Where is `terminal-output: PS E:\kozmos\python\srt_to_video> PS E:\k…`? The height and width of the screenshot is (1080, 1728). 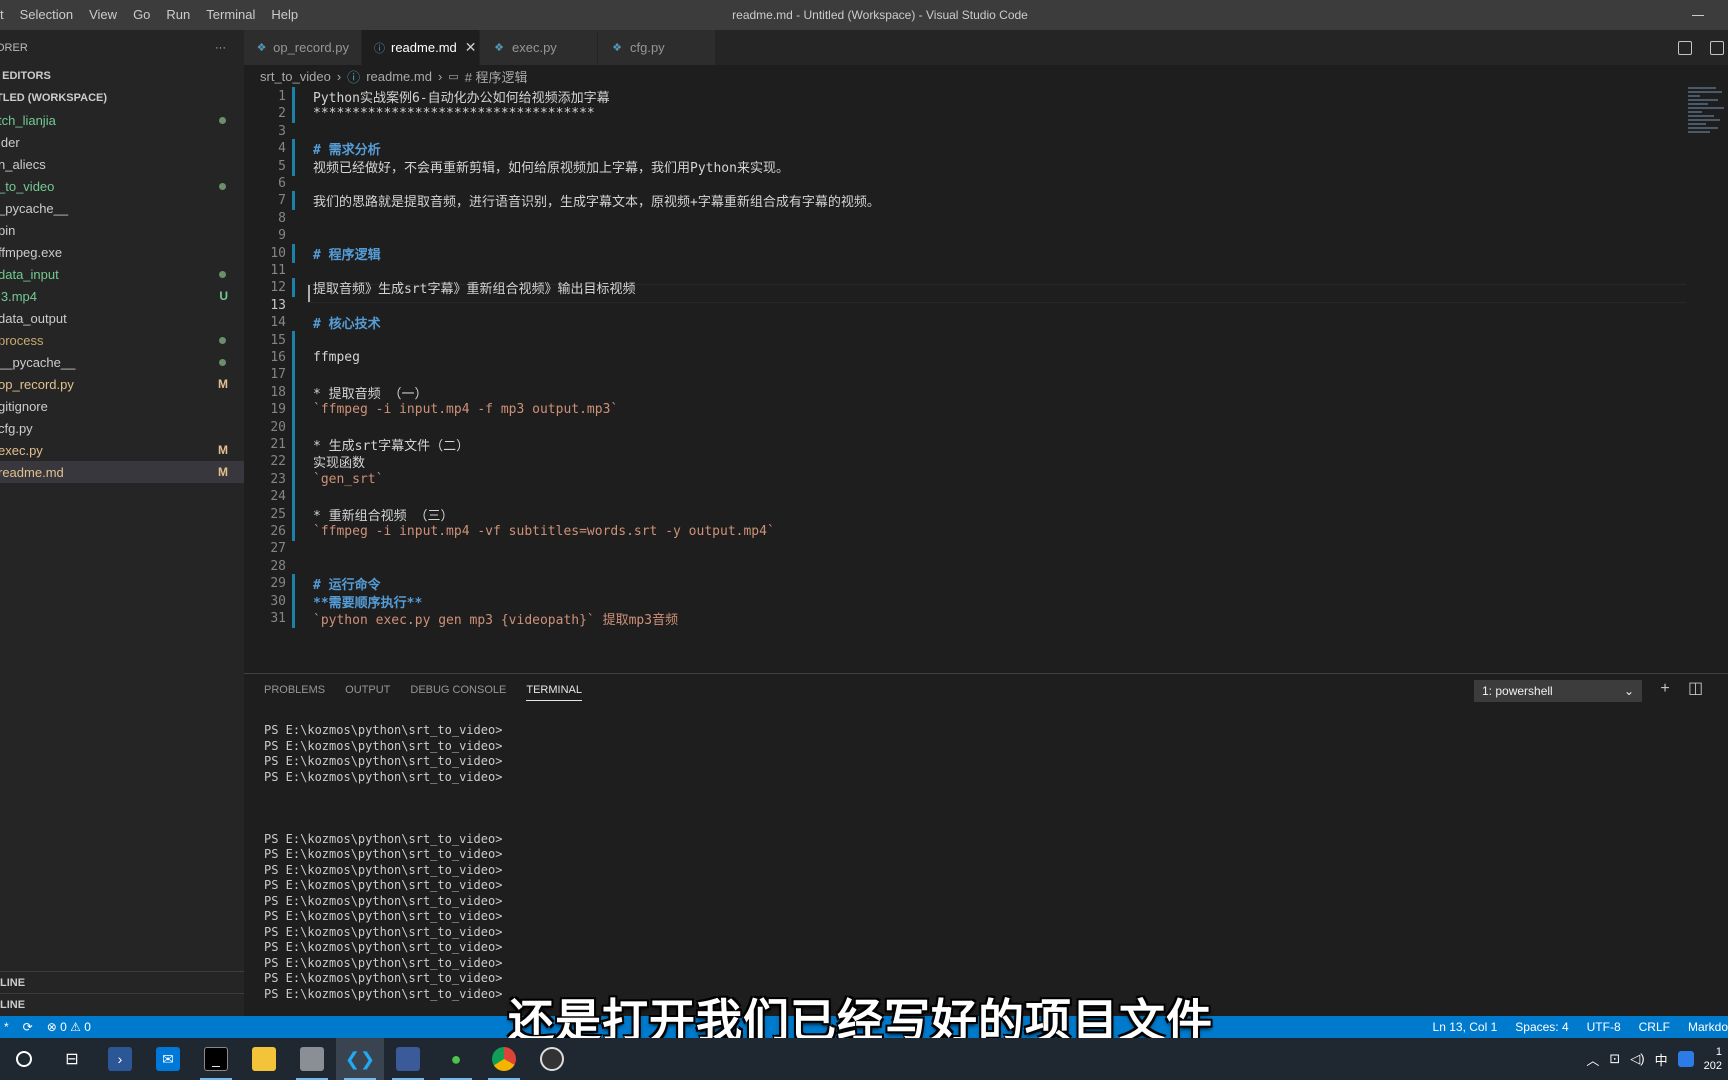
terminal-output: PS E:\kozmos\python\srt_to_video> PS E:\k… is located at coordinates (383, 862).